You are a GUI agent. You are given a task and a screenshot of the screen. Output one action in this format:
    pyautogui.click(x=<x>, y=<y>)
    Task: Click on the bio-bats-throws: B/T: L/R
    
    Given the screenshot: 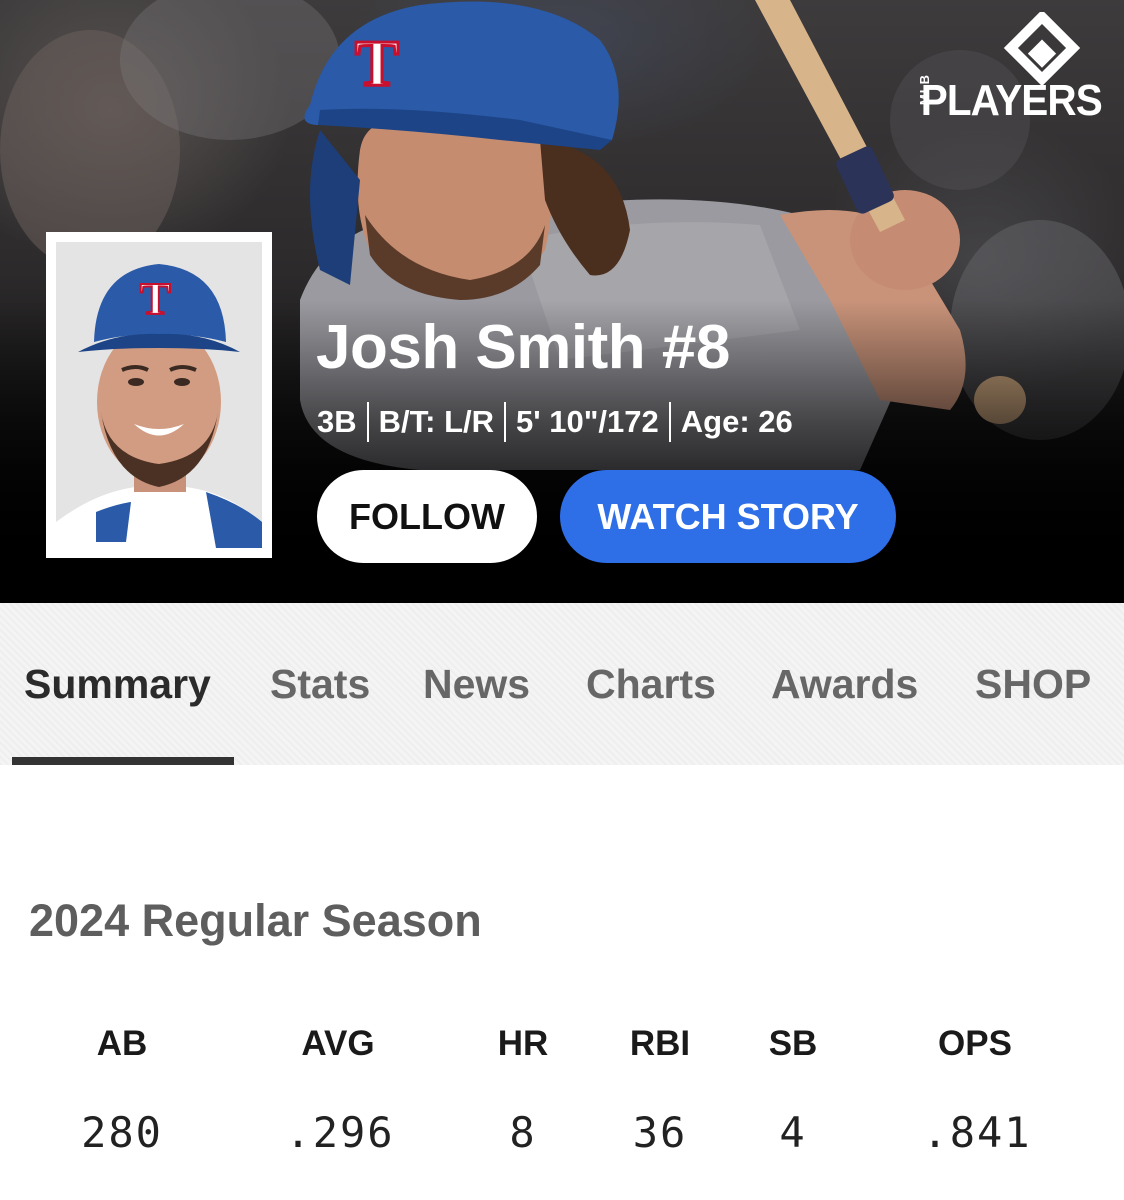 What is the action you would take?
    pyautogui.click(x=436, y=421)
    